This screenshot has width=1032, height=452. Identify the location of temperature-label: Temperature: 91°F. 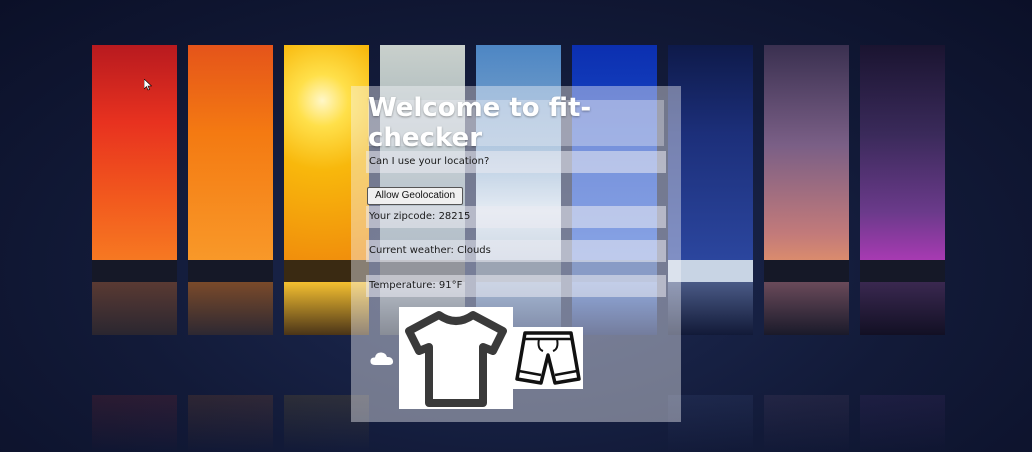
(516, 286).